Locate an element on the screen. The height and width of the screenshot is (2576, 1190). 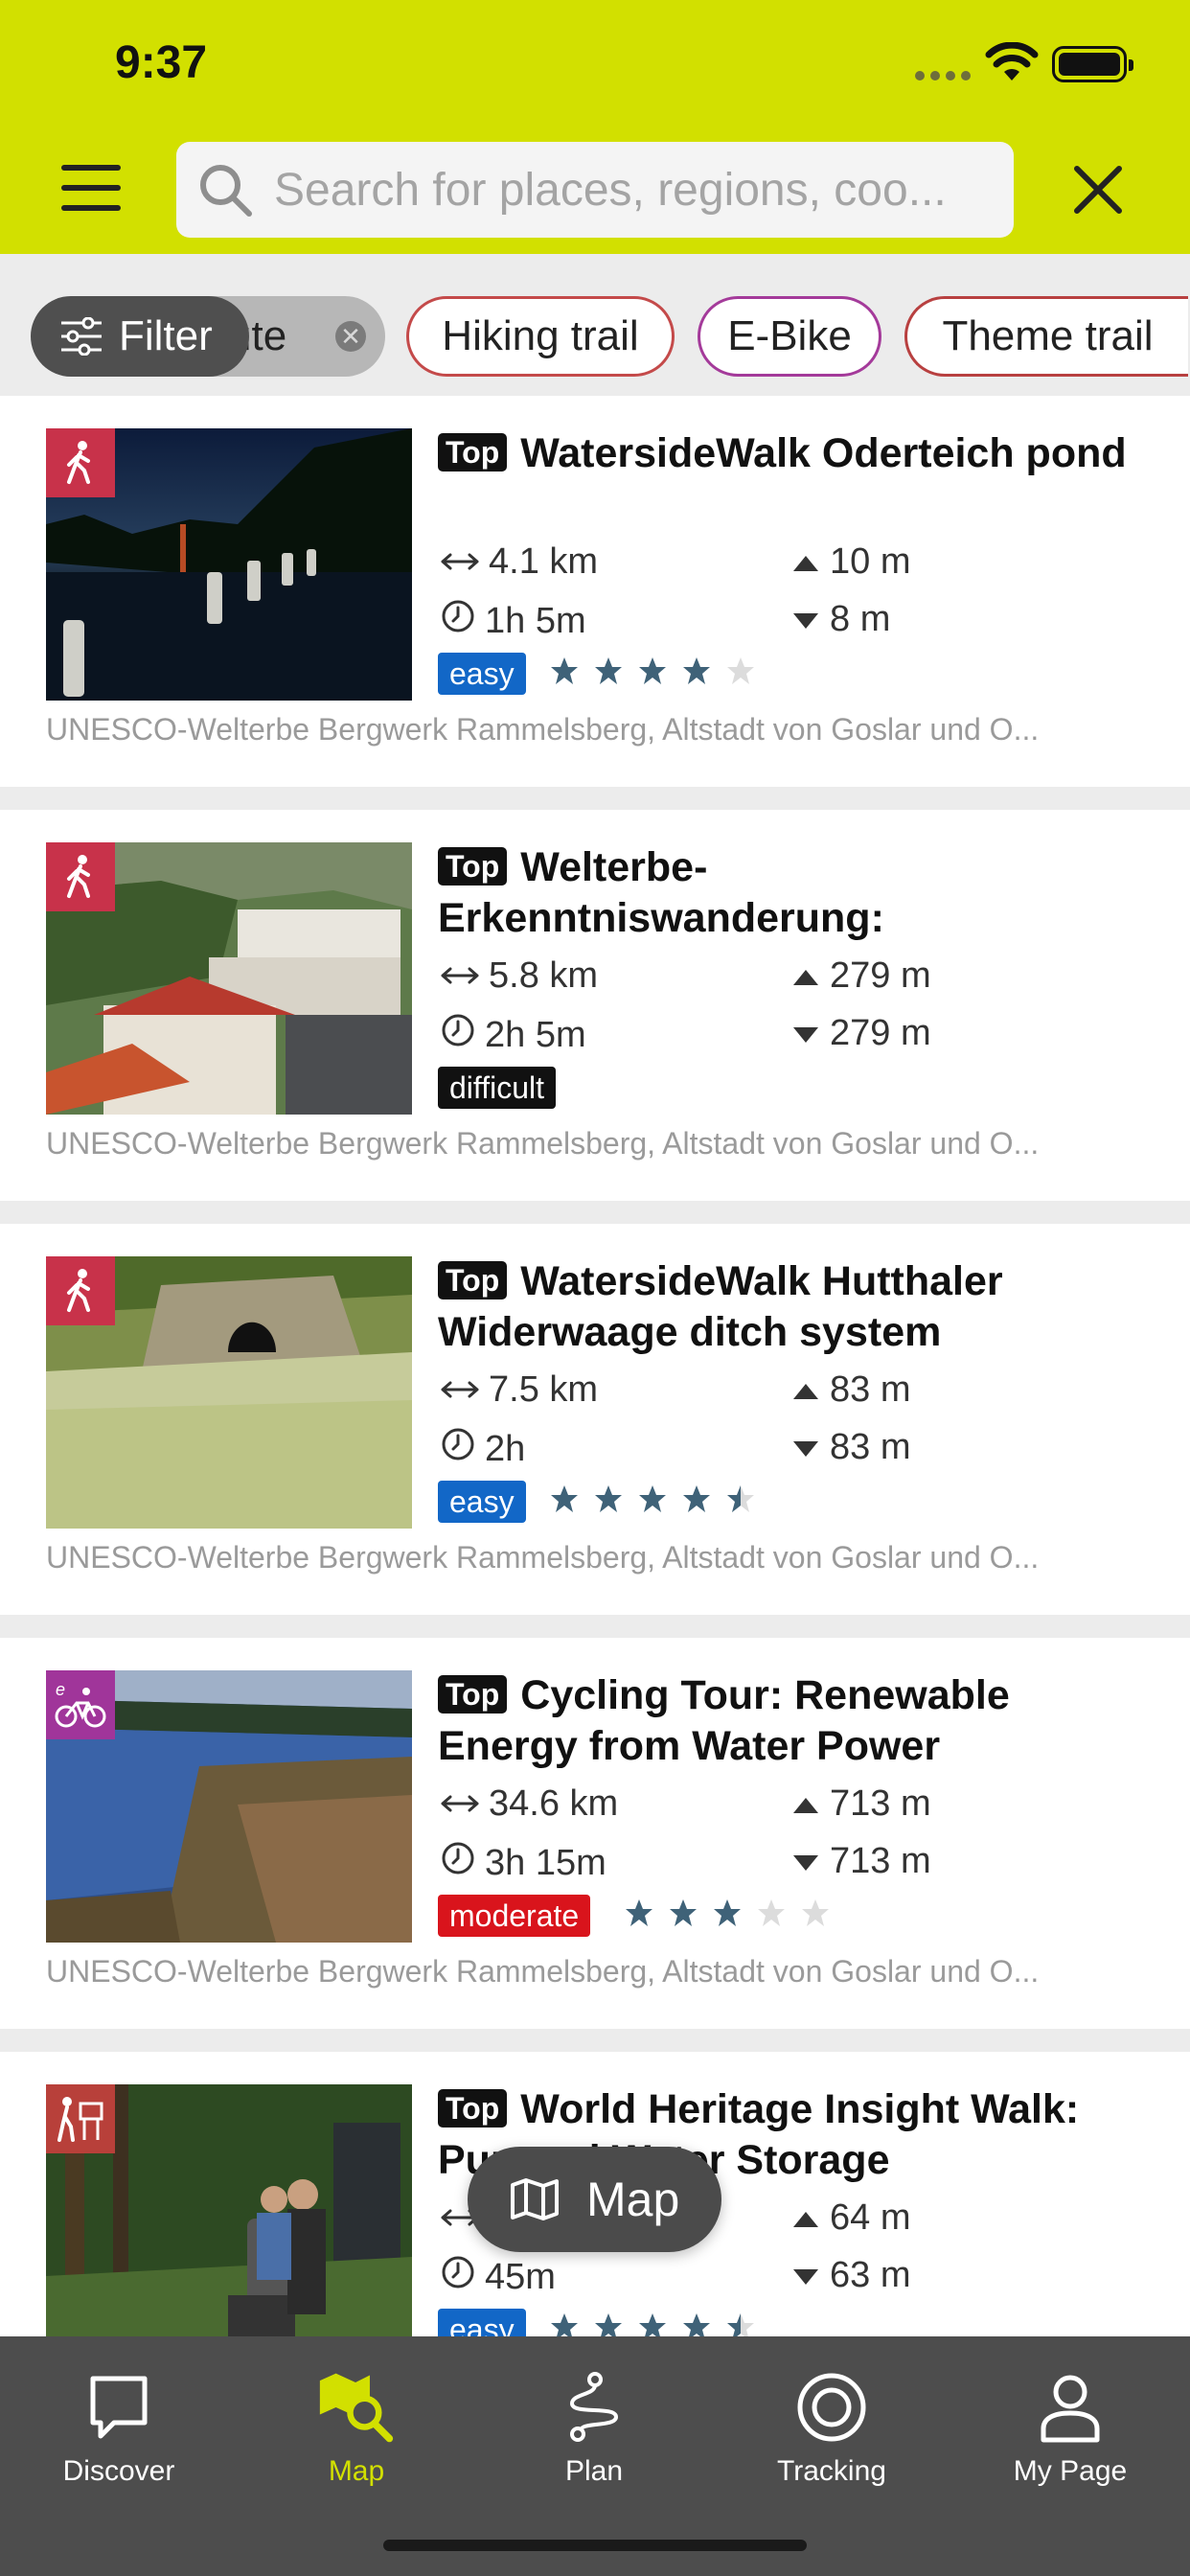
chip-theme-trail: Theme trail is located at coordinates (1046, 336).